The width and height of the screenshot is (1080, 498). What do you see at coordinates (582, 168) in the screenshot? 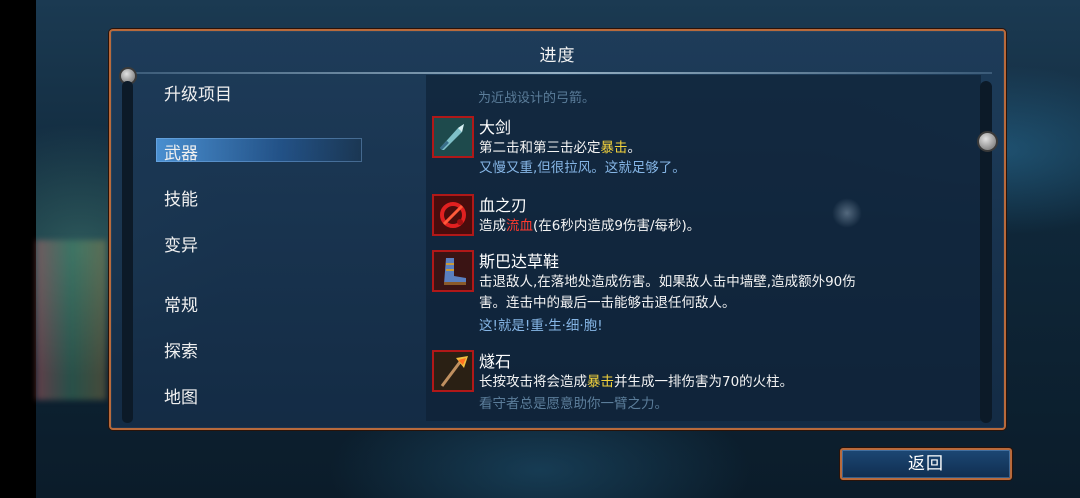
I see `entry-flavor: 又慢又重,但很拉风。这就足够了。` at bounding box center [582, 168].